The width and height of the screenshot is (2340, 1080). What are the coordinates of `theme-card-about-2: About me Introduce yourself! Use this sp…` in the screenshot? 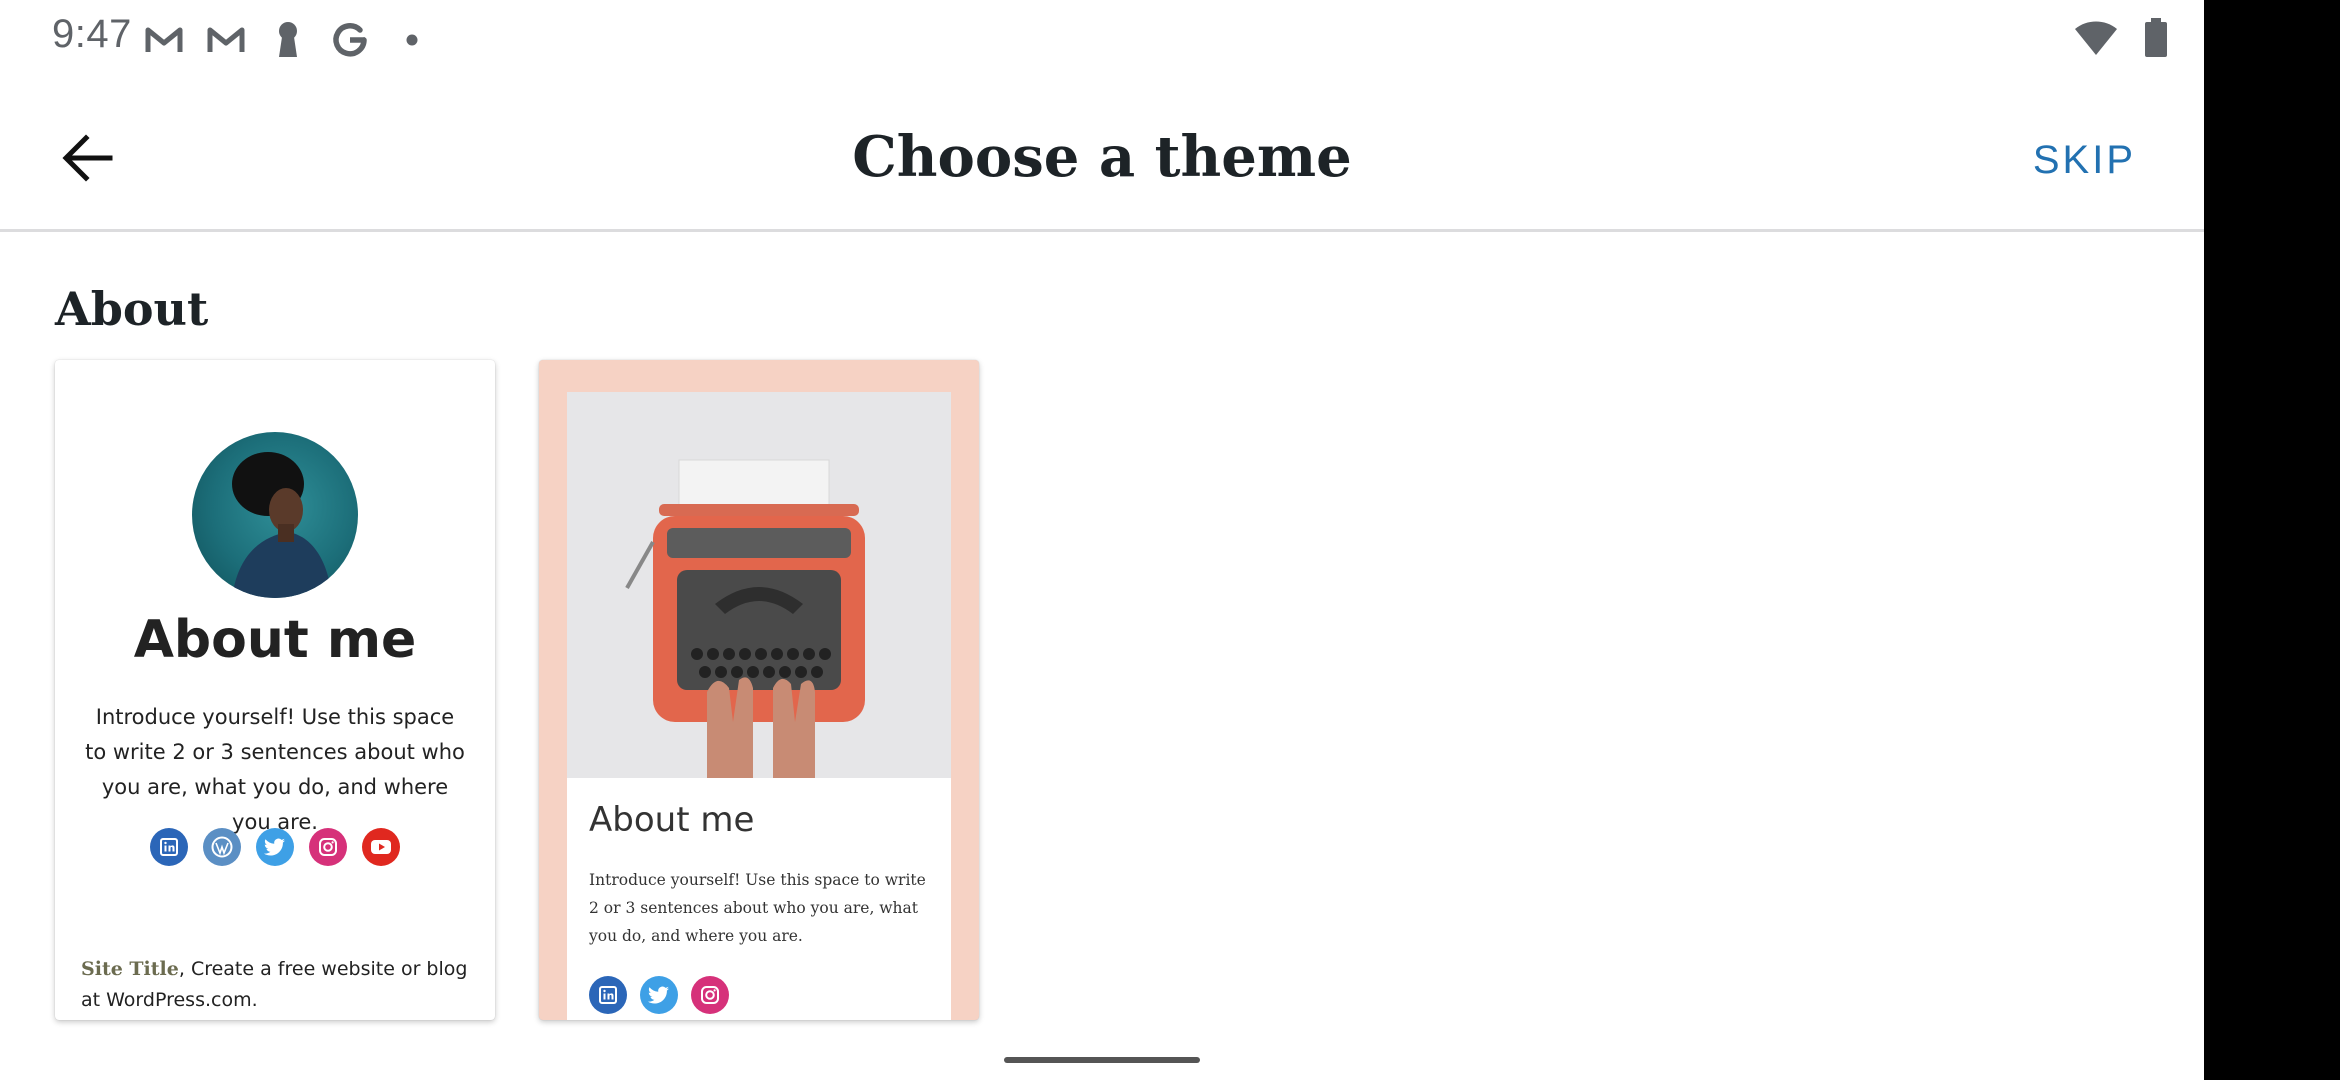 It's located at (759, 690).